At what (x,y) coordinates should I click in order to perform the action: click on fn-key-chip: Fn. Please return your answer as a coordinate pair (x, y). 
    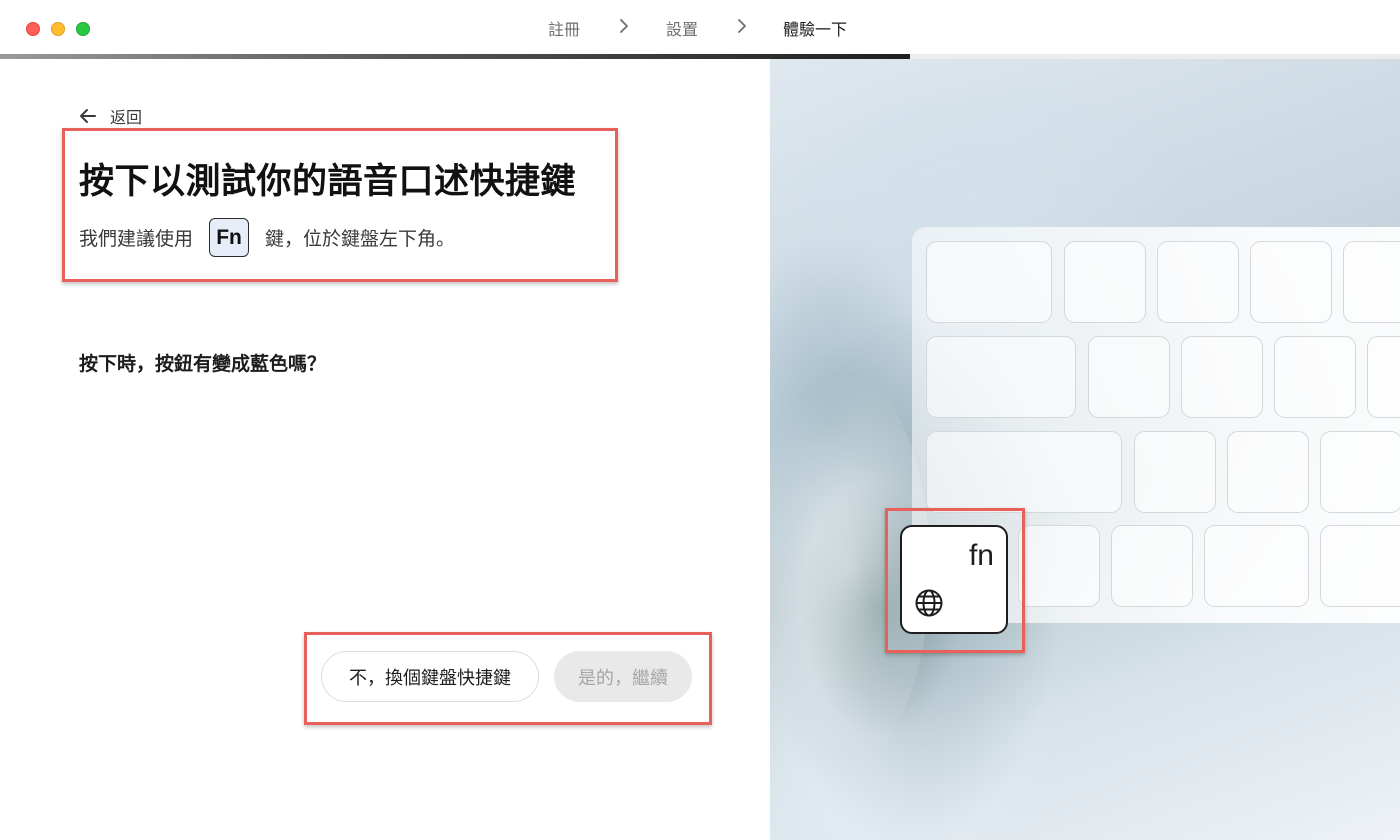
    Looking at the image, I should click on (229, 237).